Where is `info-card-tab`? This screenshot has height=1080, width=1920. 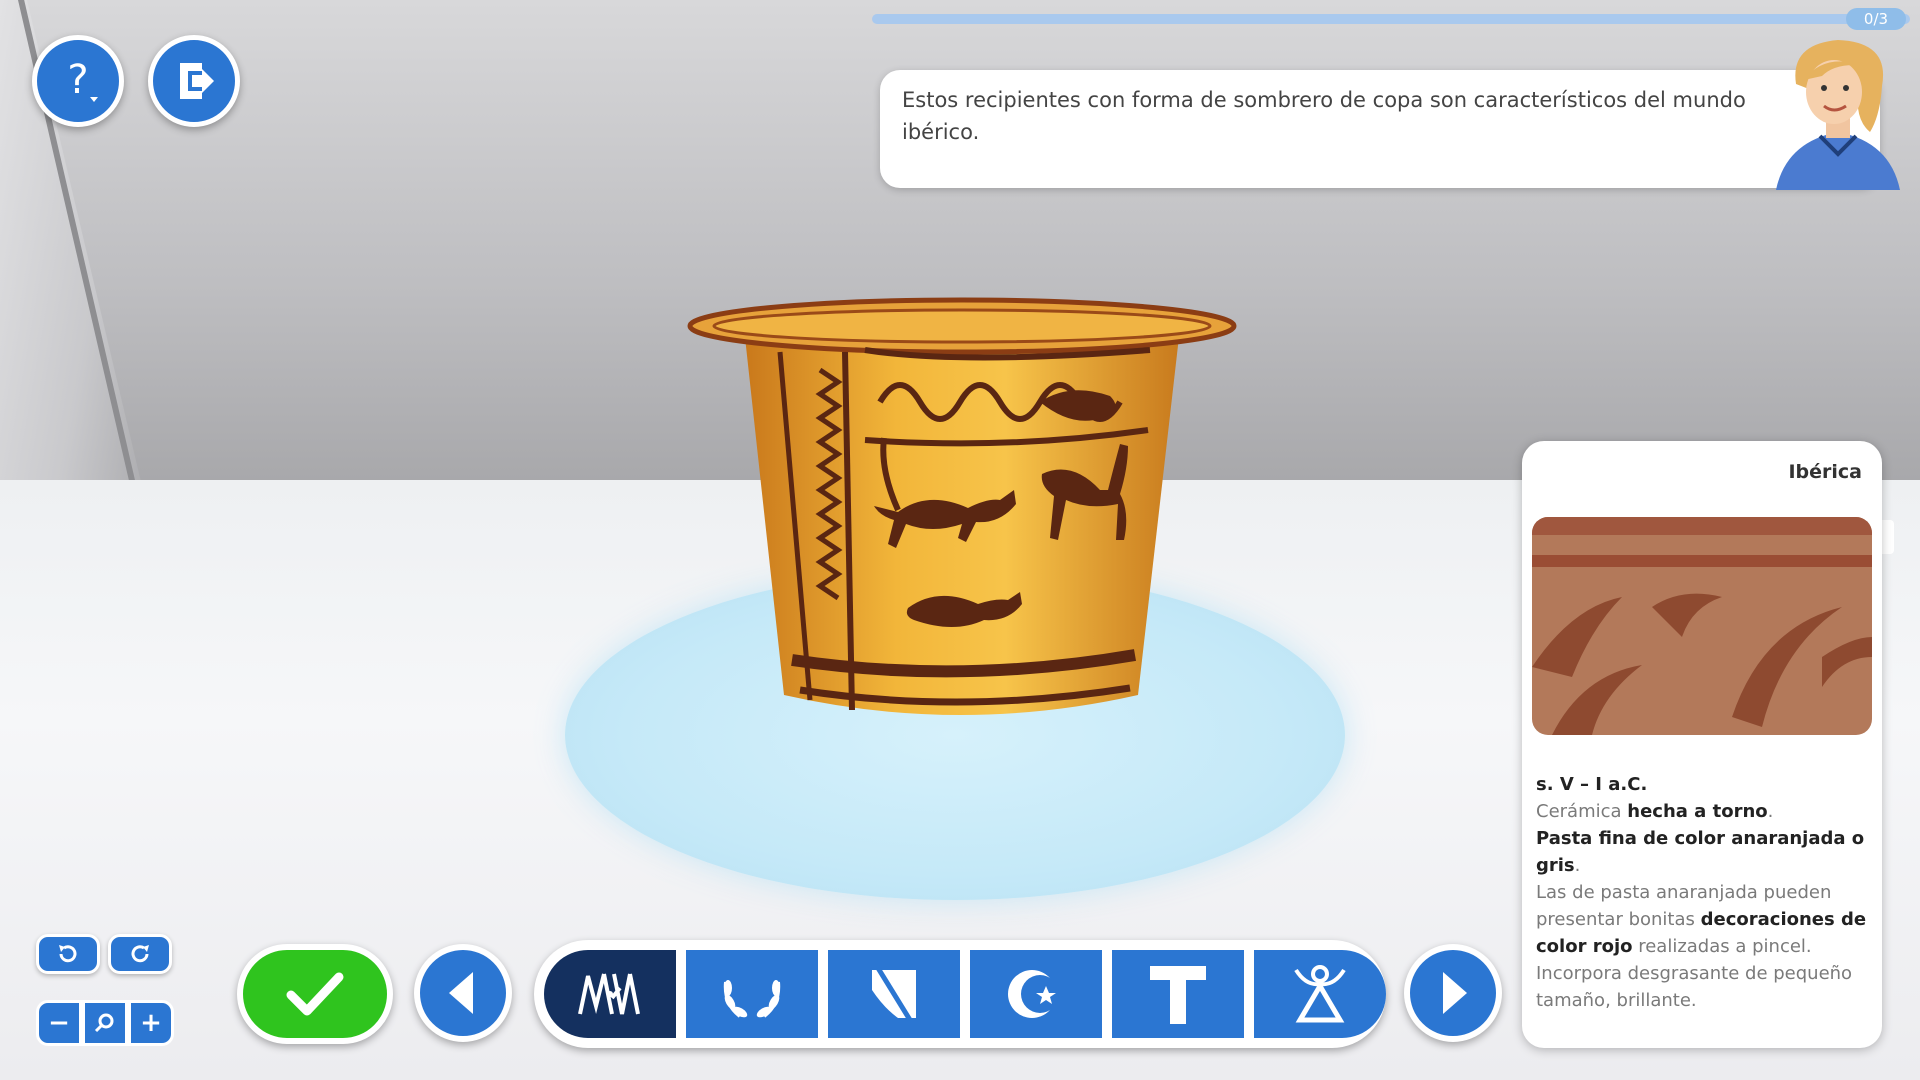
info-card-tab is located at coordinates (1887, 537).